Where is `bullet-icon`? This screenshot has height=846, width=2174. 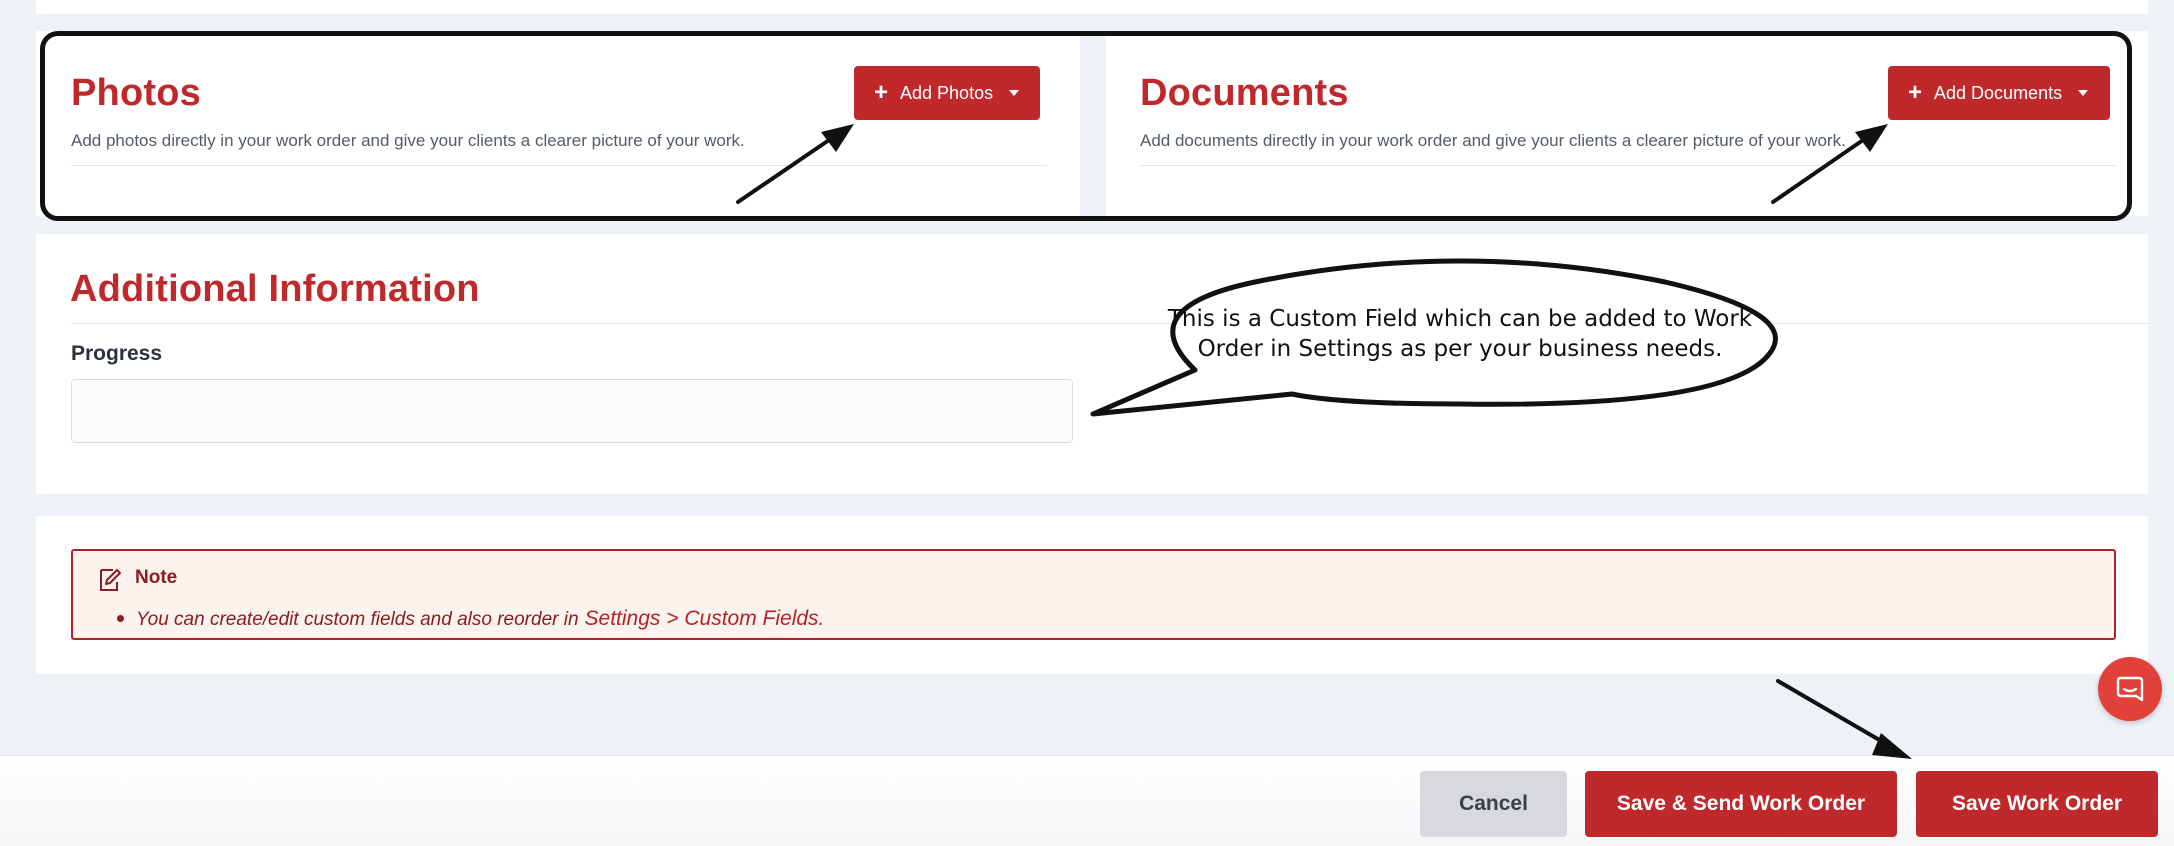 bullet-icon is located at coordinates (120, 618).